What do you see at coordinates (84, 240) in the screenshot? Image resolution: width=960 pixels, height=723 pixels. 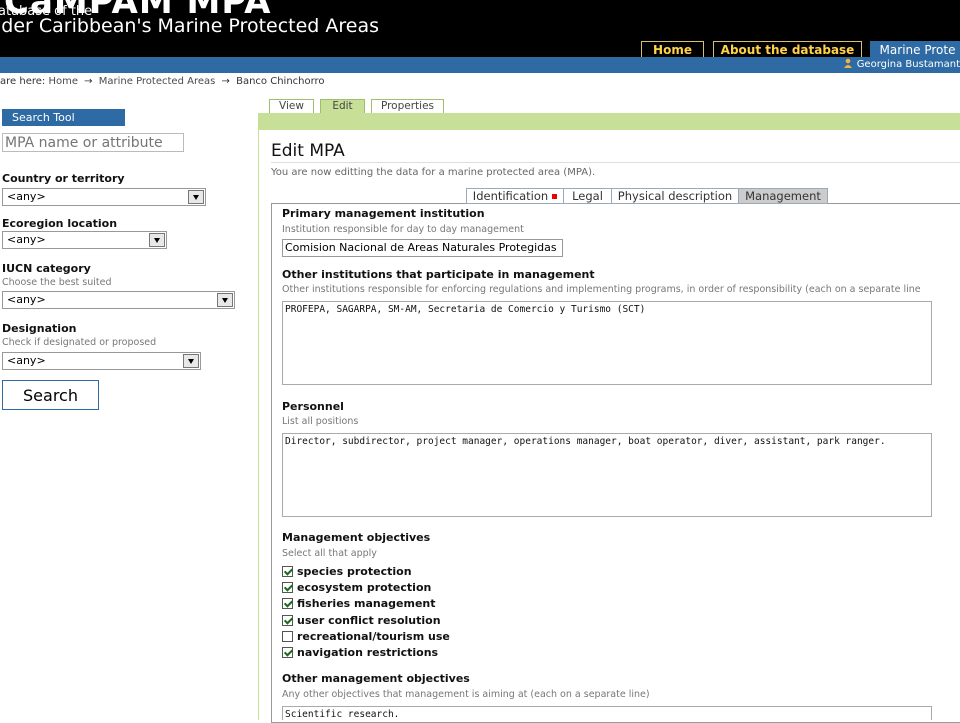 I see `ecoregion-select: <any>` at bounding box center [84, 240].